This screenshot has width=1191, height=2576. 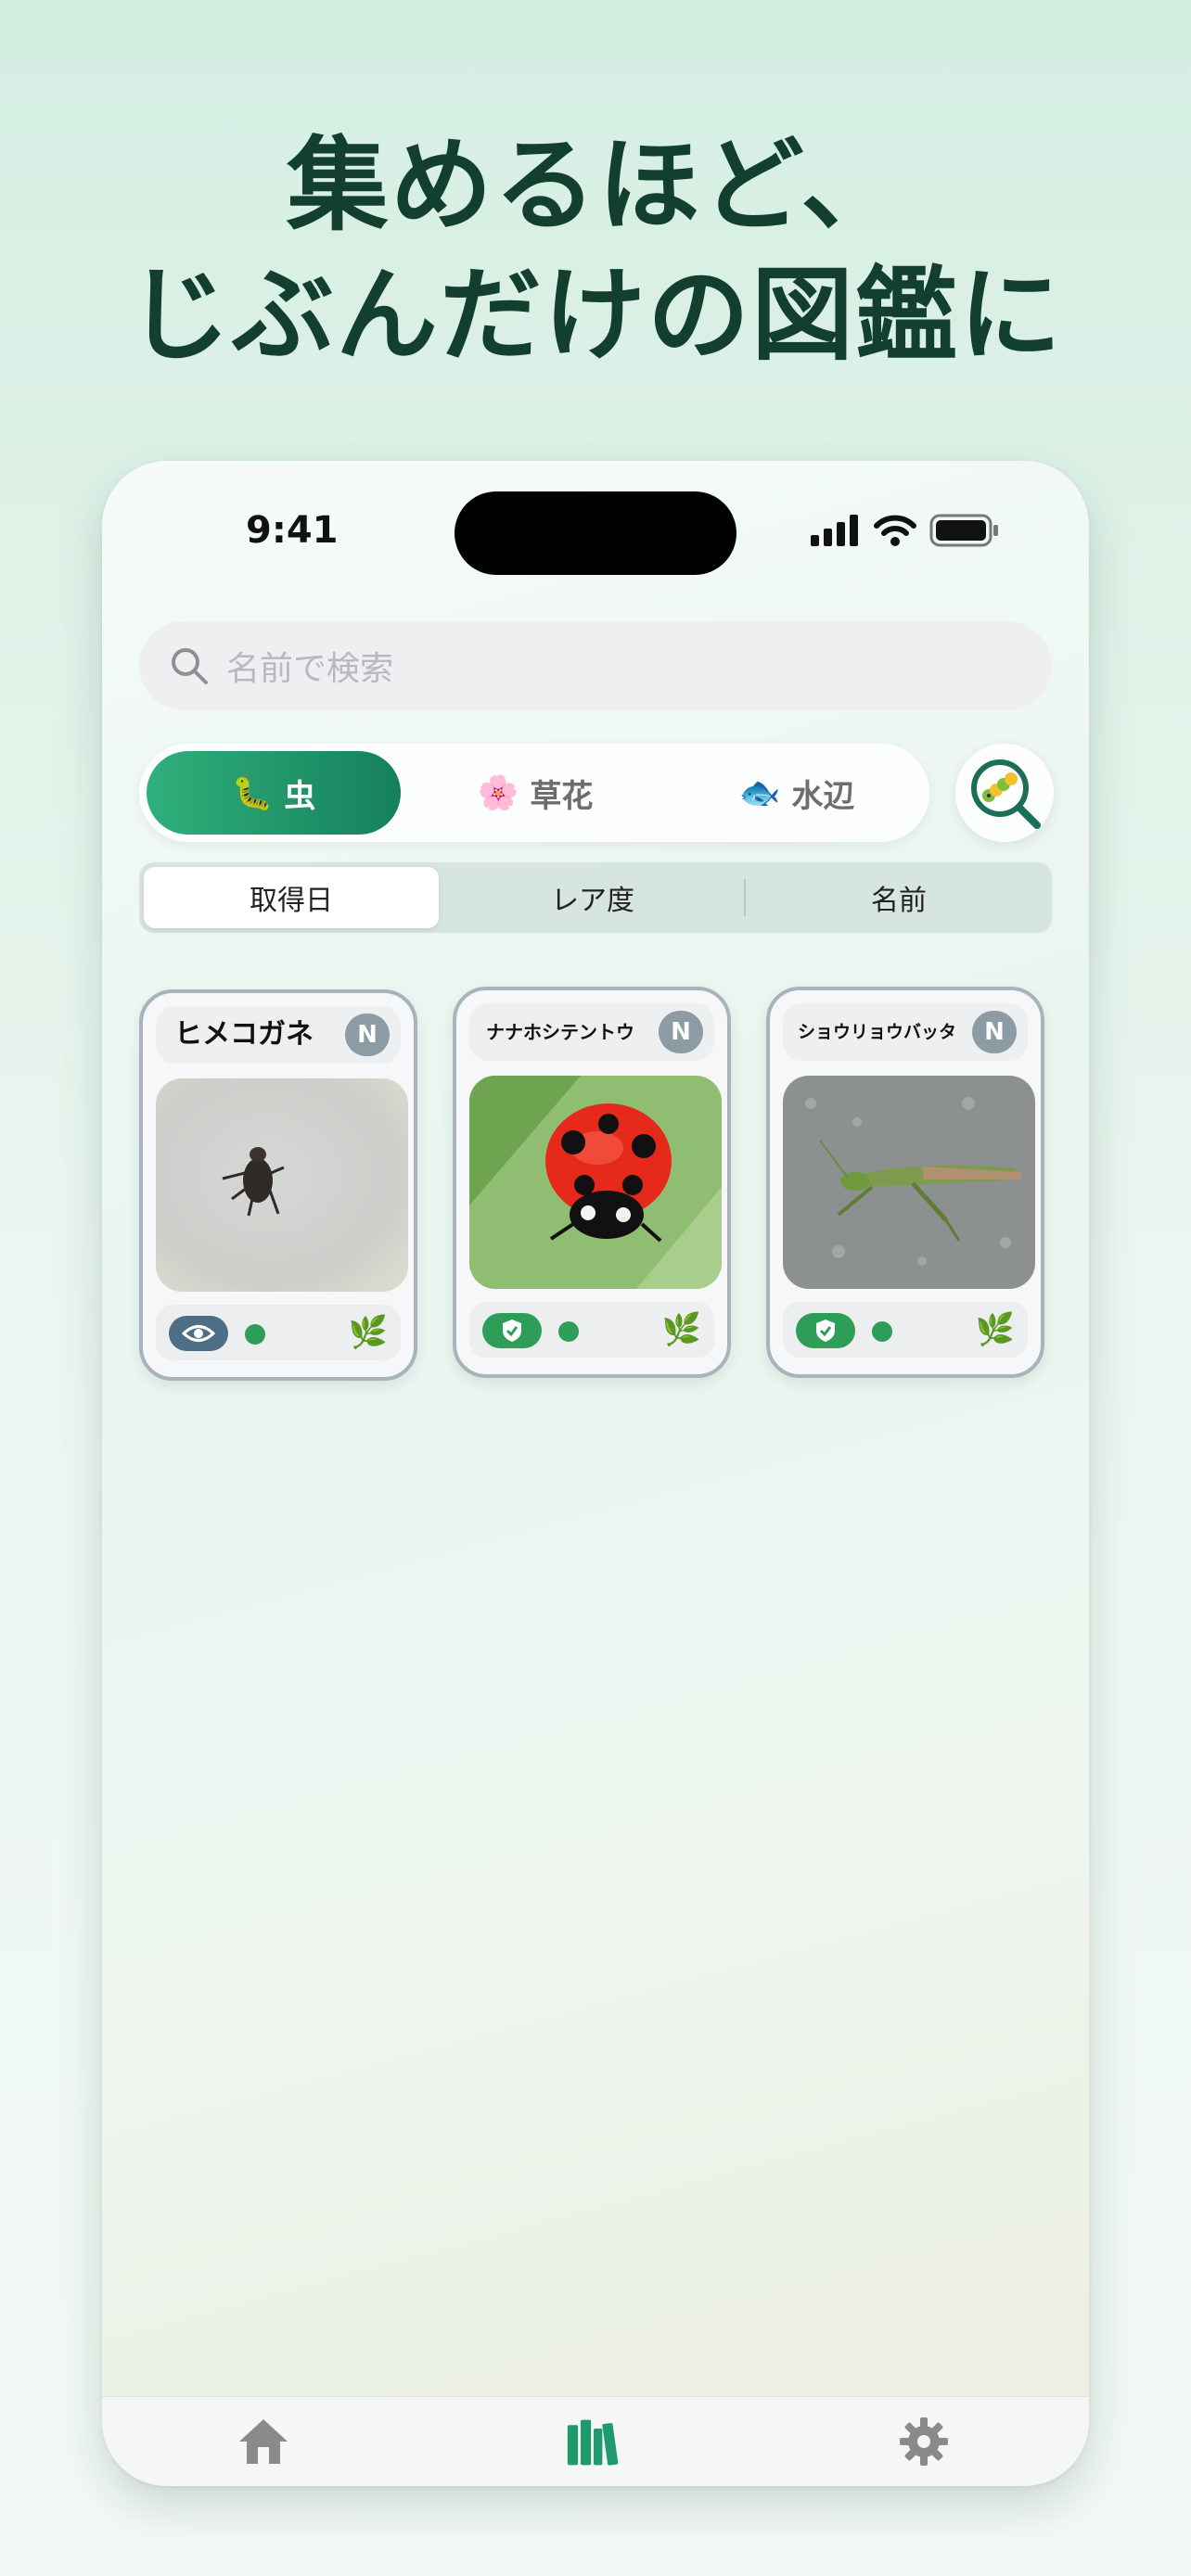 I want to click on search-bar: 名前で検索, so click(x=595, y=665).